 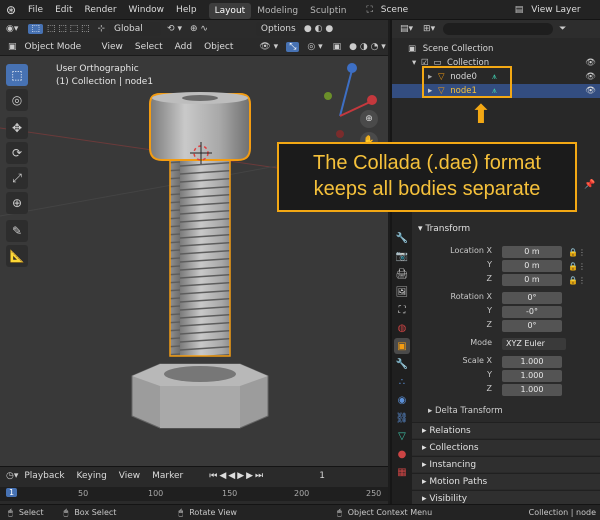 What do you see at coordinates (35, 10) in the screenshot?
I see `menu-file: File` at bounding box center [35, 10].